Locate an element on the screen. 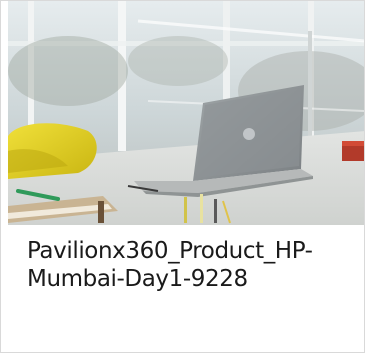 This screenshot has height=353, width=365. image-title-line-2: Mumbai-Day1-9228 is located at coordinates (137, 279).